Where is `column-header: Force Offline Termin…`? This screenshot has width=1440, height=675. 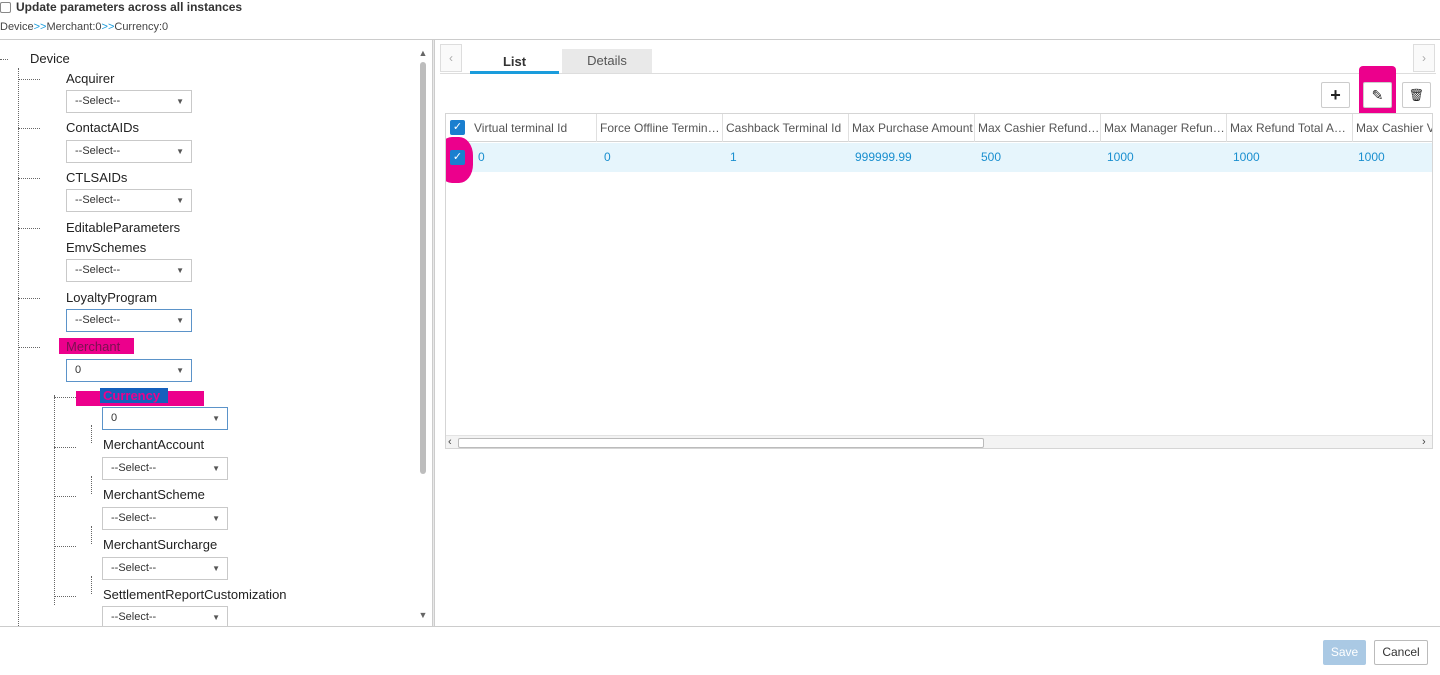 column-header: Force Offline Termin… is located at coordinates (660, 128).